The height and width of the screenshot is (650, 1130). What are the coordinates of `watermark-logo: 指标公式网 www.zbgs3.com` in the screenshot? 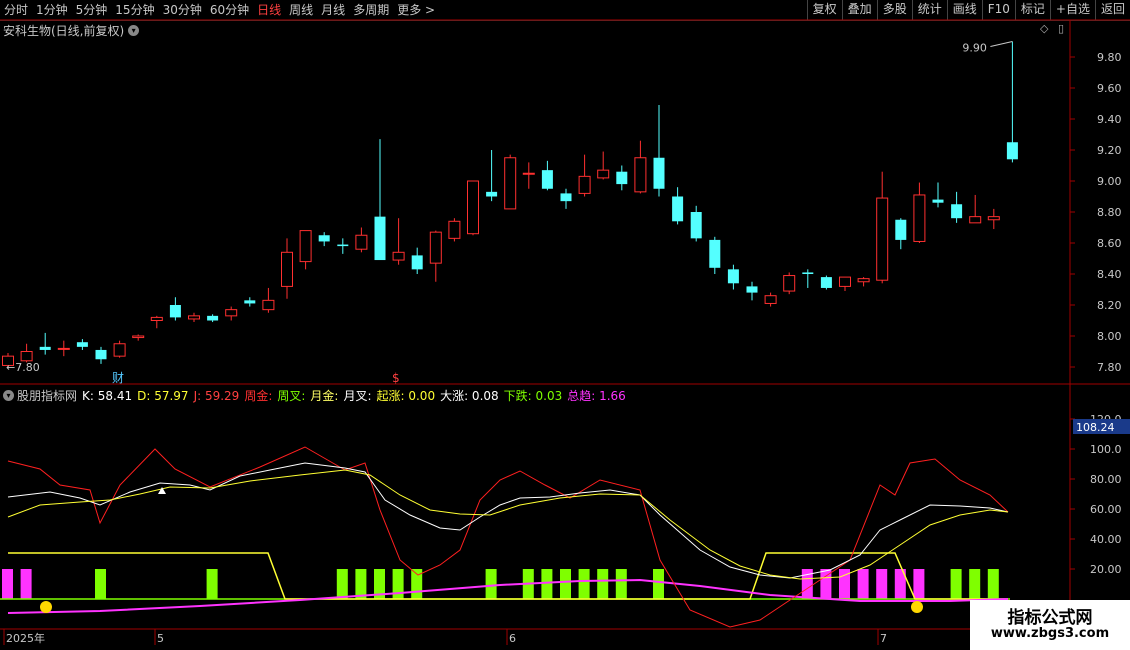 It's located at (1050, 625).